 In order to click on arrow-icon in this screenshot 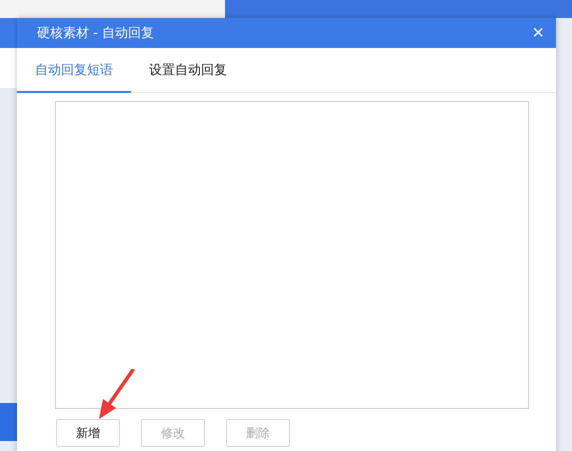, I will do `click(117, 395)`.